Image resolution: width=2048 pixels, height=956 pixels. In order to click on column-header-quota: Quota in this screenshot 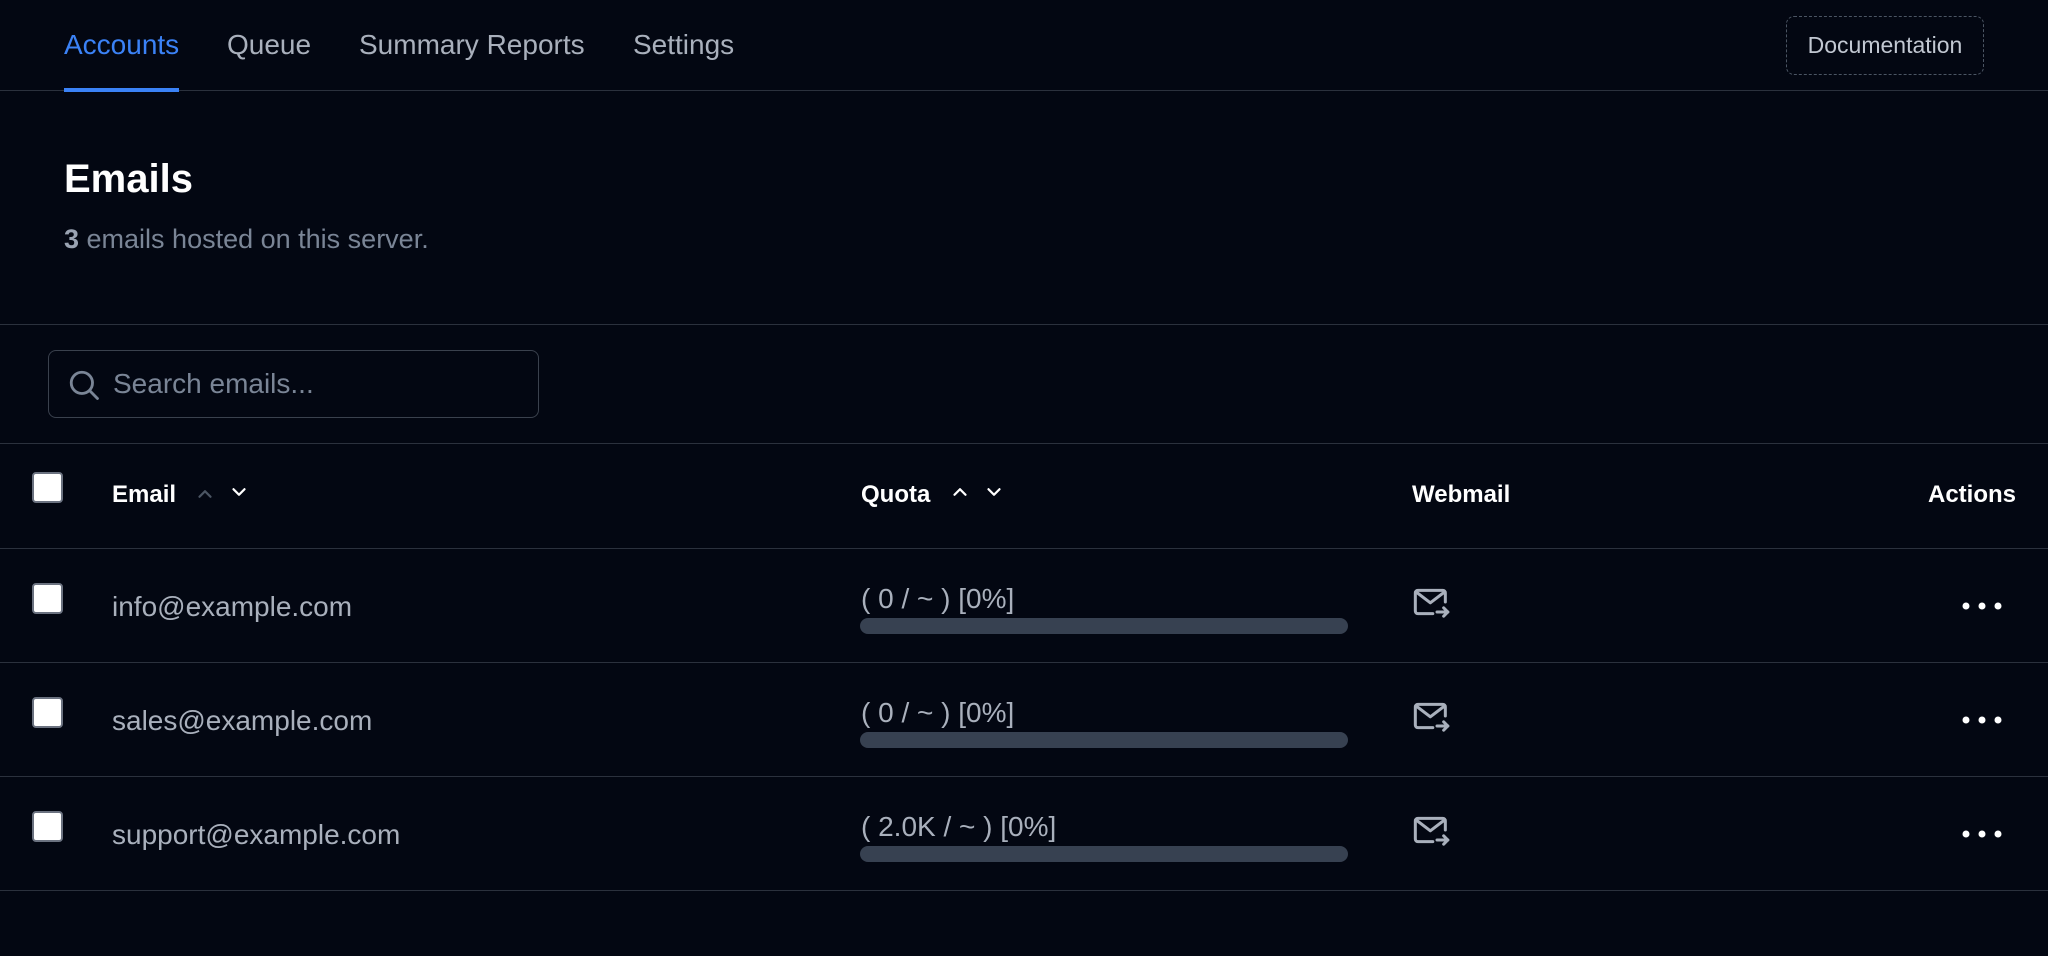, I will do `click(895, 495)`.